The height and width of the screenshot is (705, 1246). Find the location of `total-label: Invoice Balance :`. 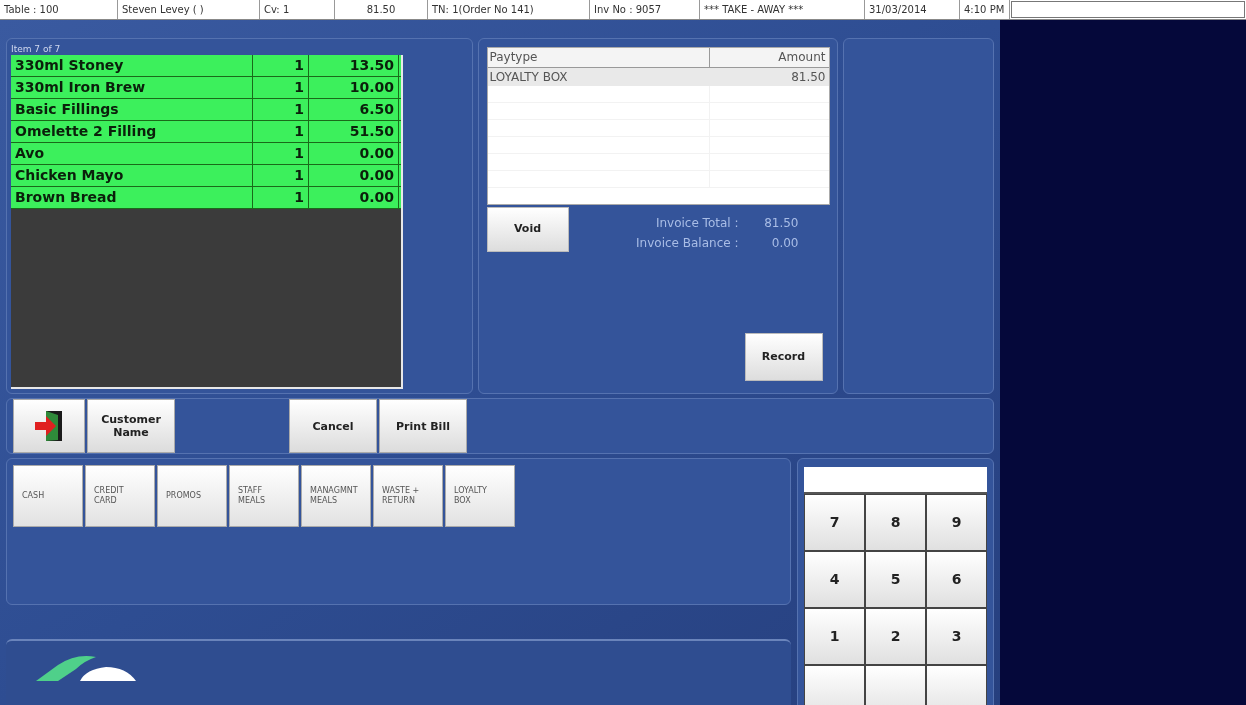

total-label: Invoice Balance : is located at coordinates (687, 243).